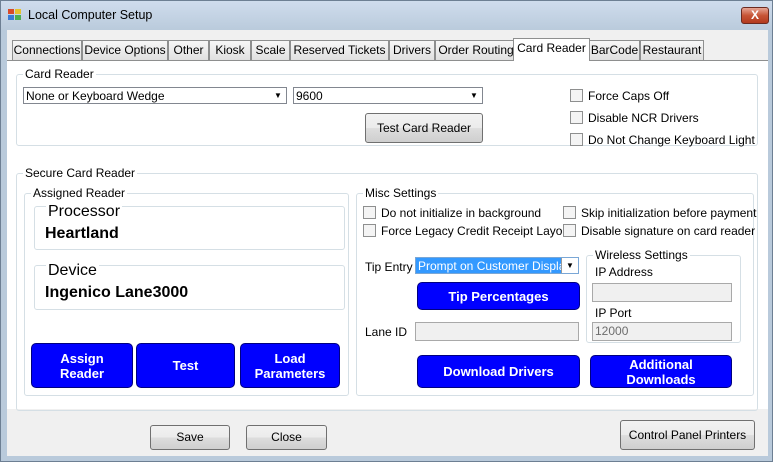  What do you see at coordinates (82, 233) in the screenshot?
I see `processor-value: Heartland` at bounding box center [82, 233].